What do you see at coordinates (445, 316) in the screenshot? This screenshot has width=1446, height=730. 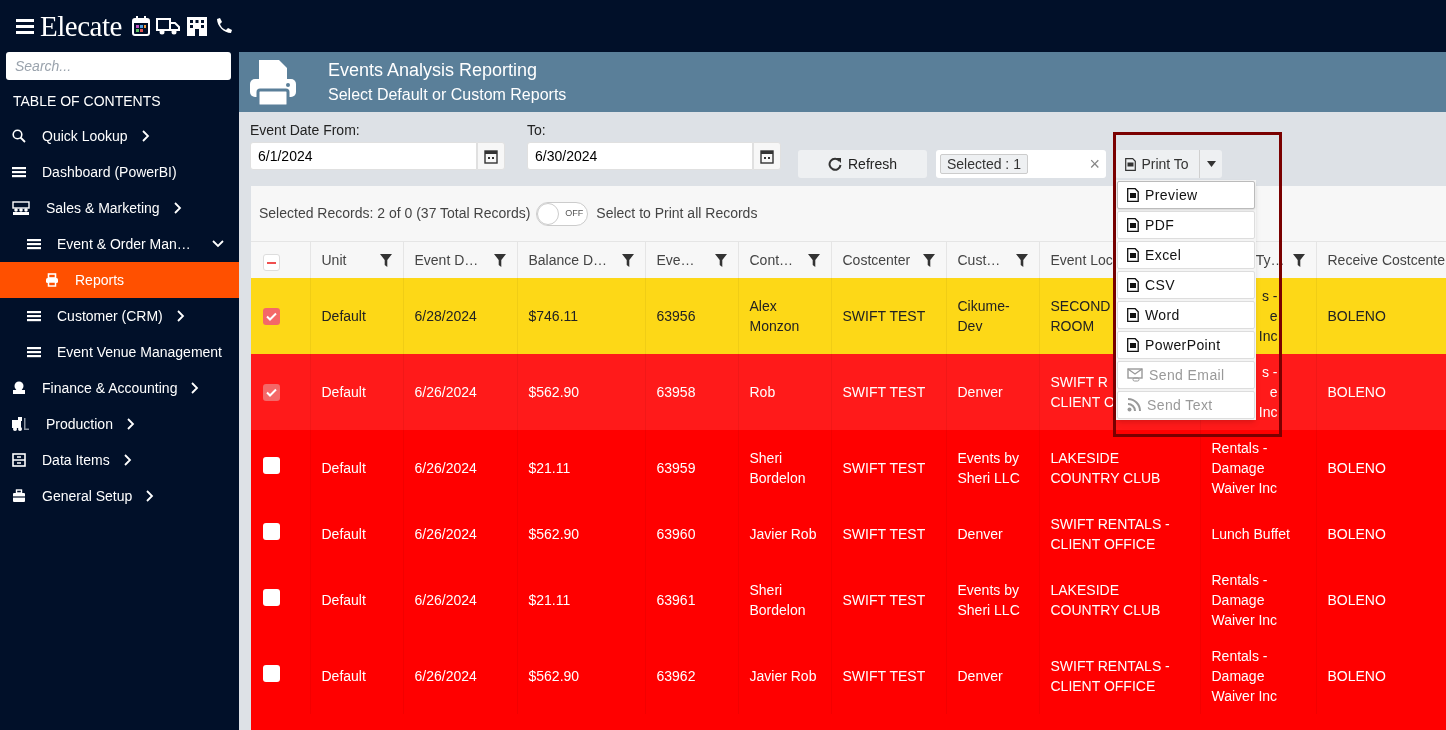 I see `table-cell: 6/28/2024` at bounding box center [445, 316].